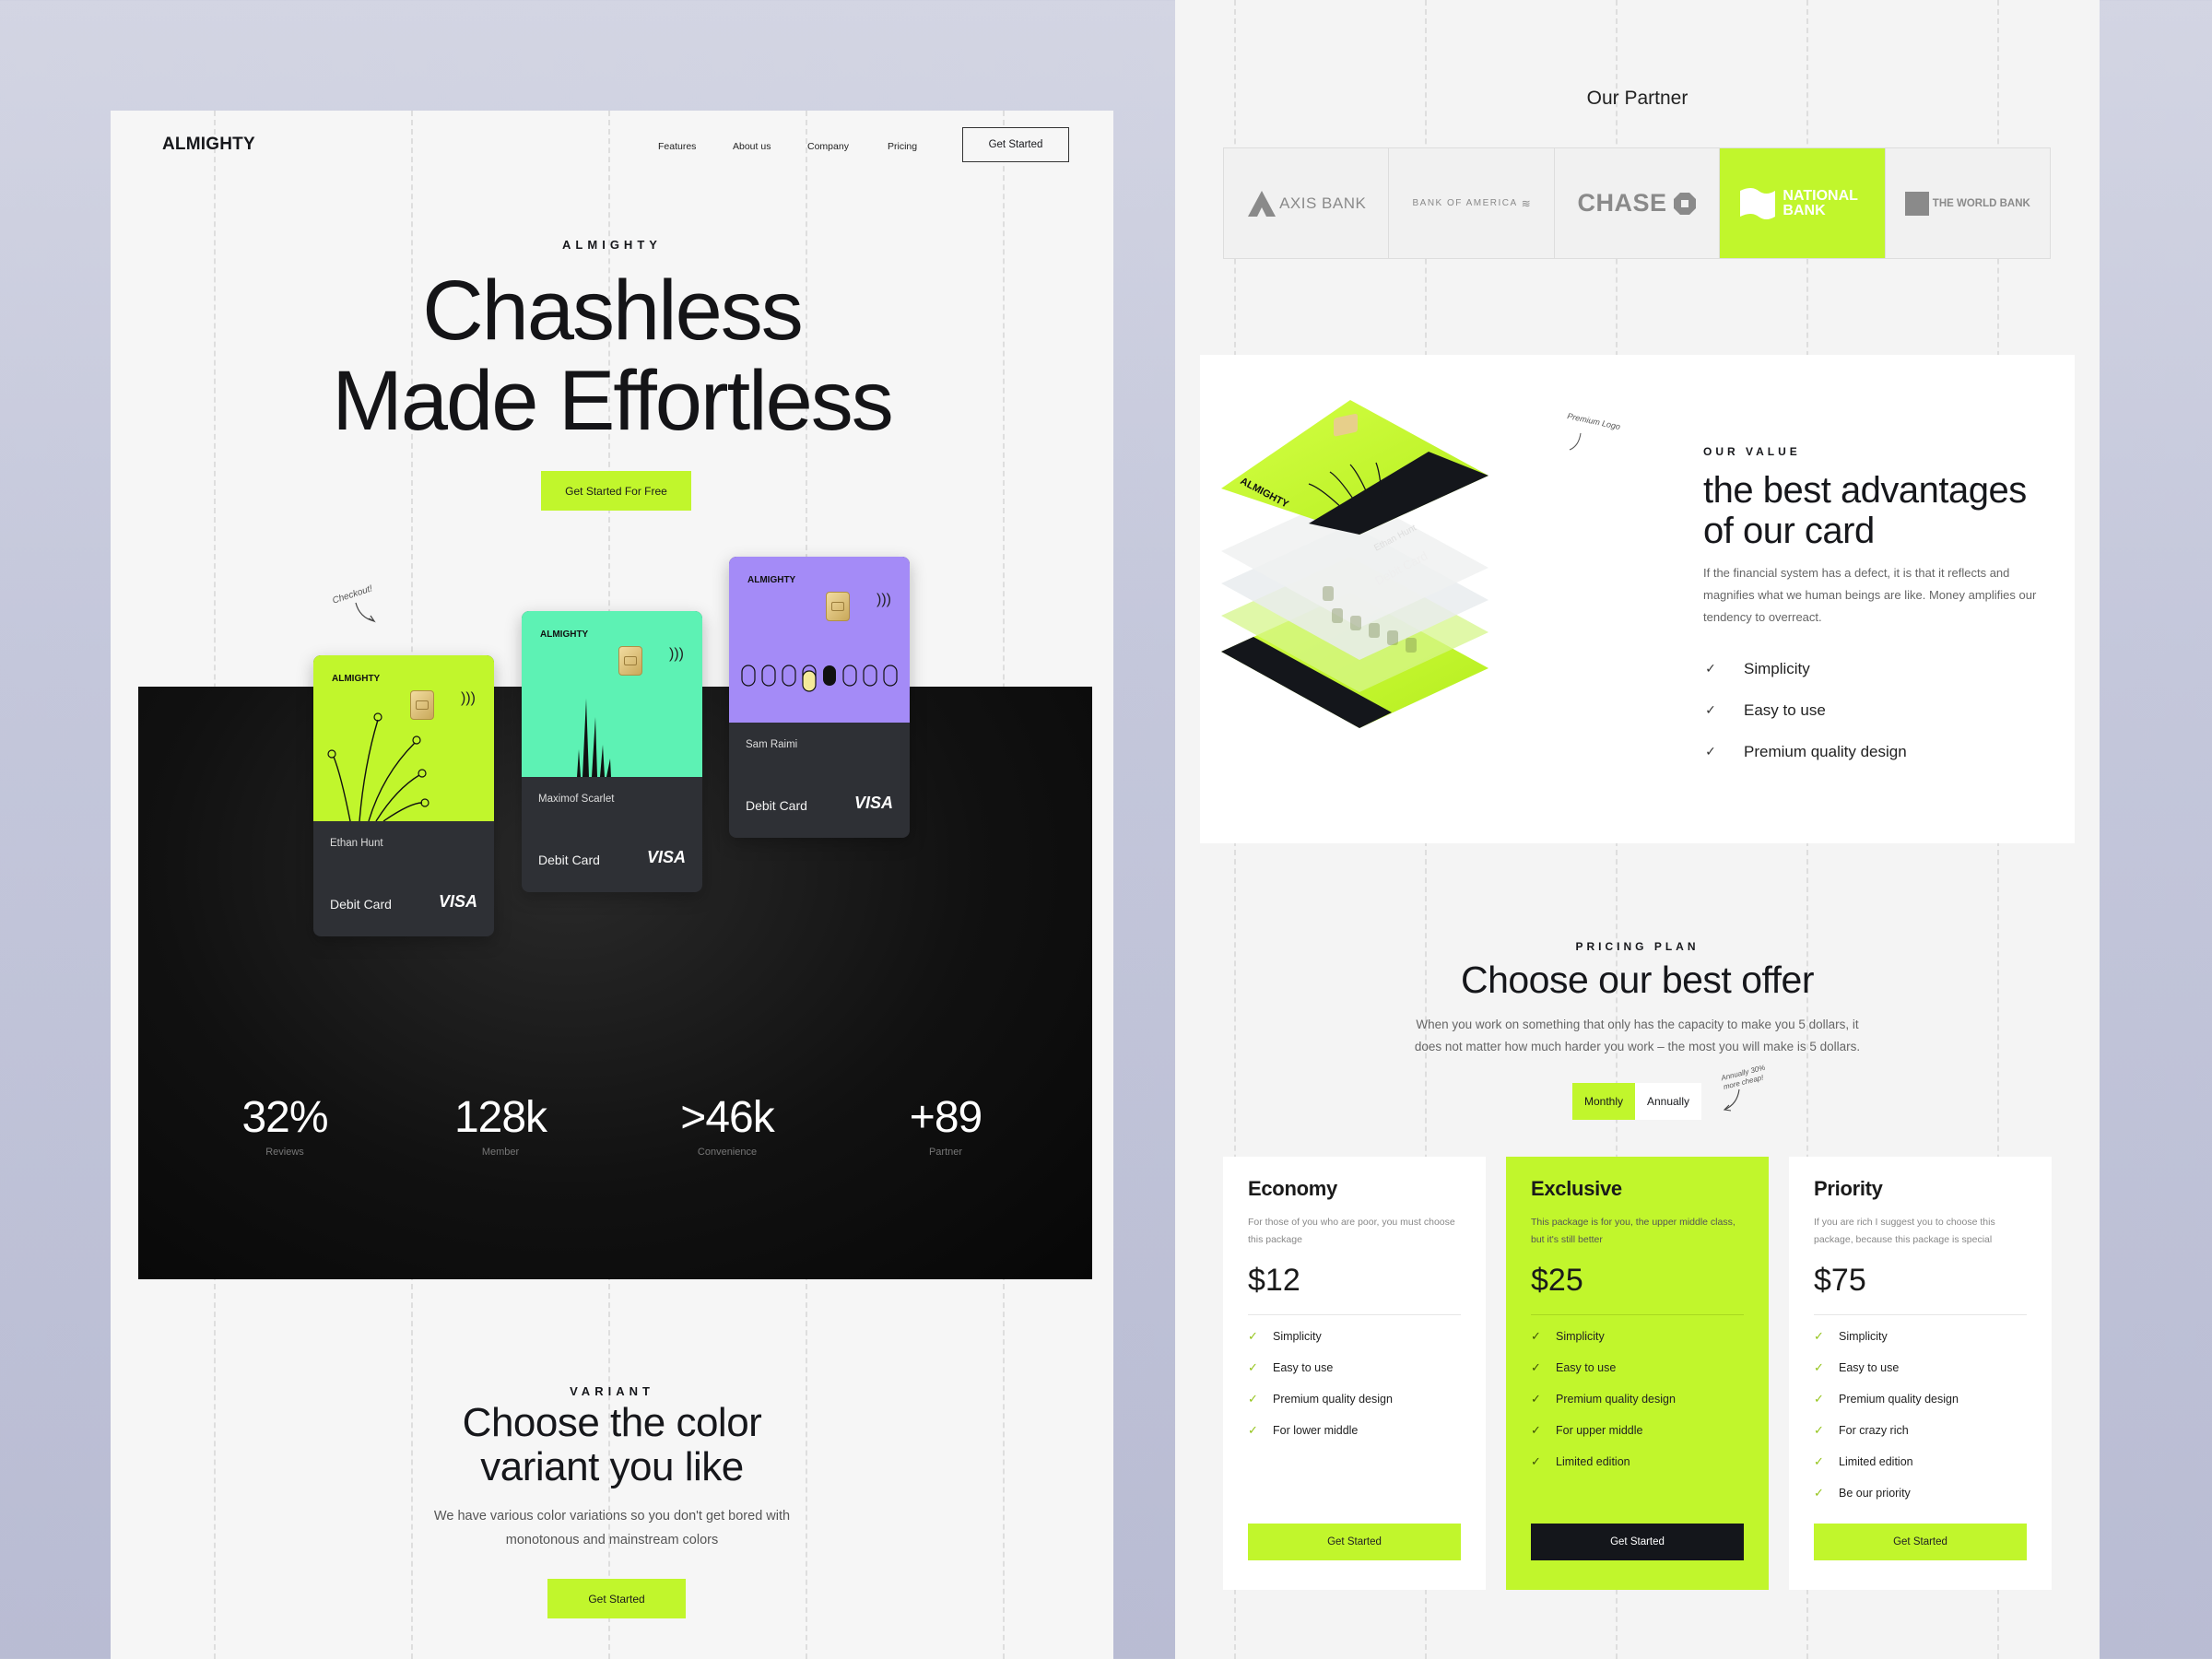  What do you see at coordinates (1803, 203) in the screenshot?
I see `partner-national-bank: NATIONAL BANK` at bounding box center [1803, 203].